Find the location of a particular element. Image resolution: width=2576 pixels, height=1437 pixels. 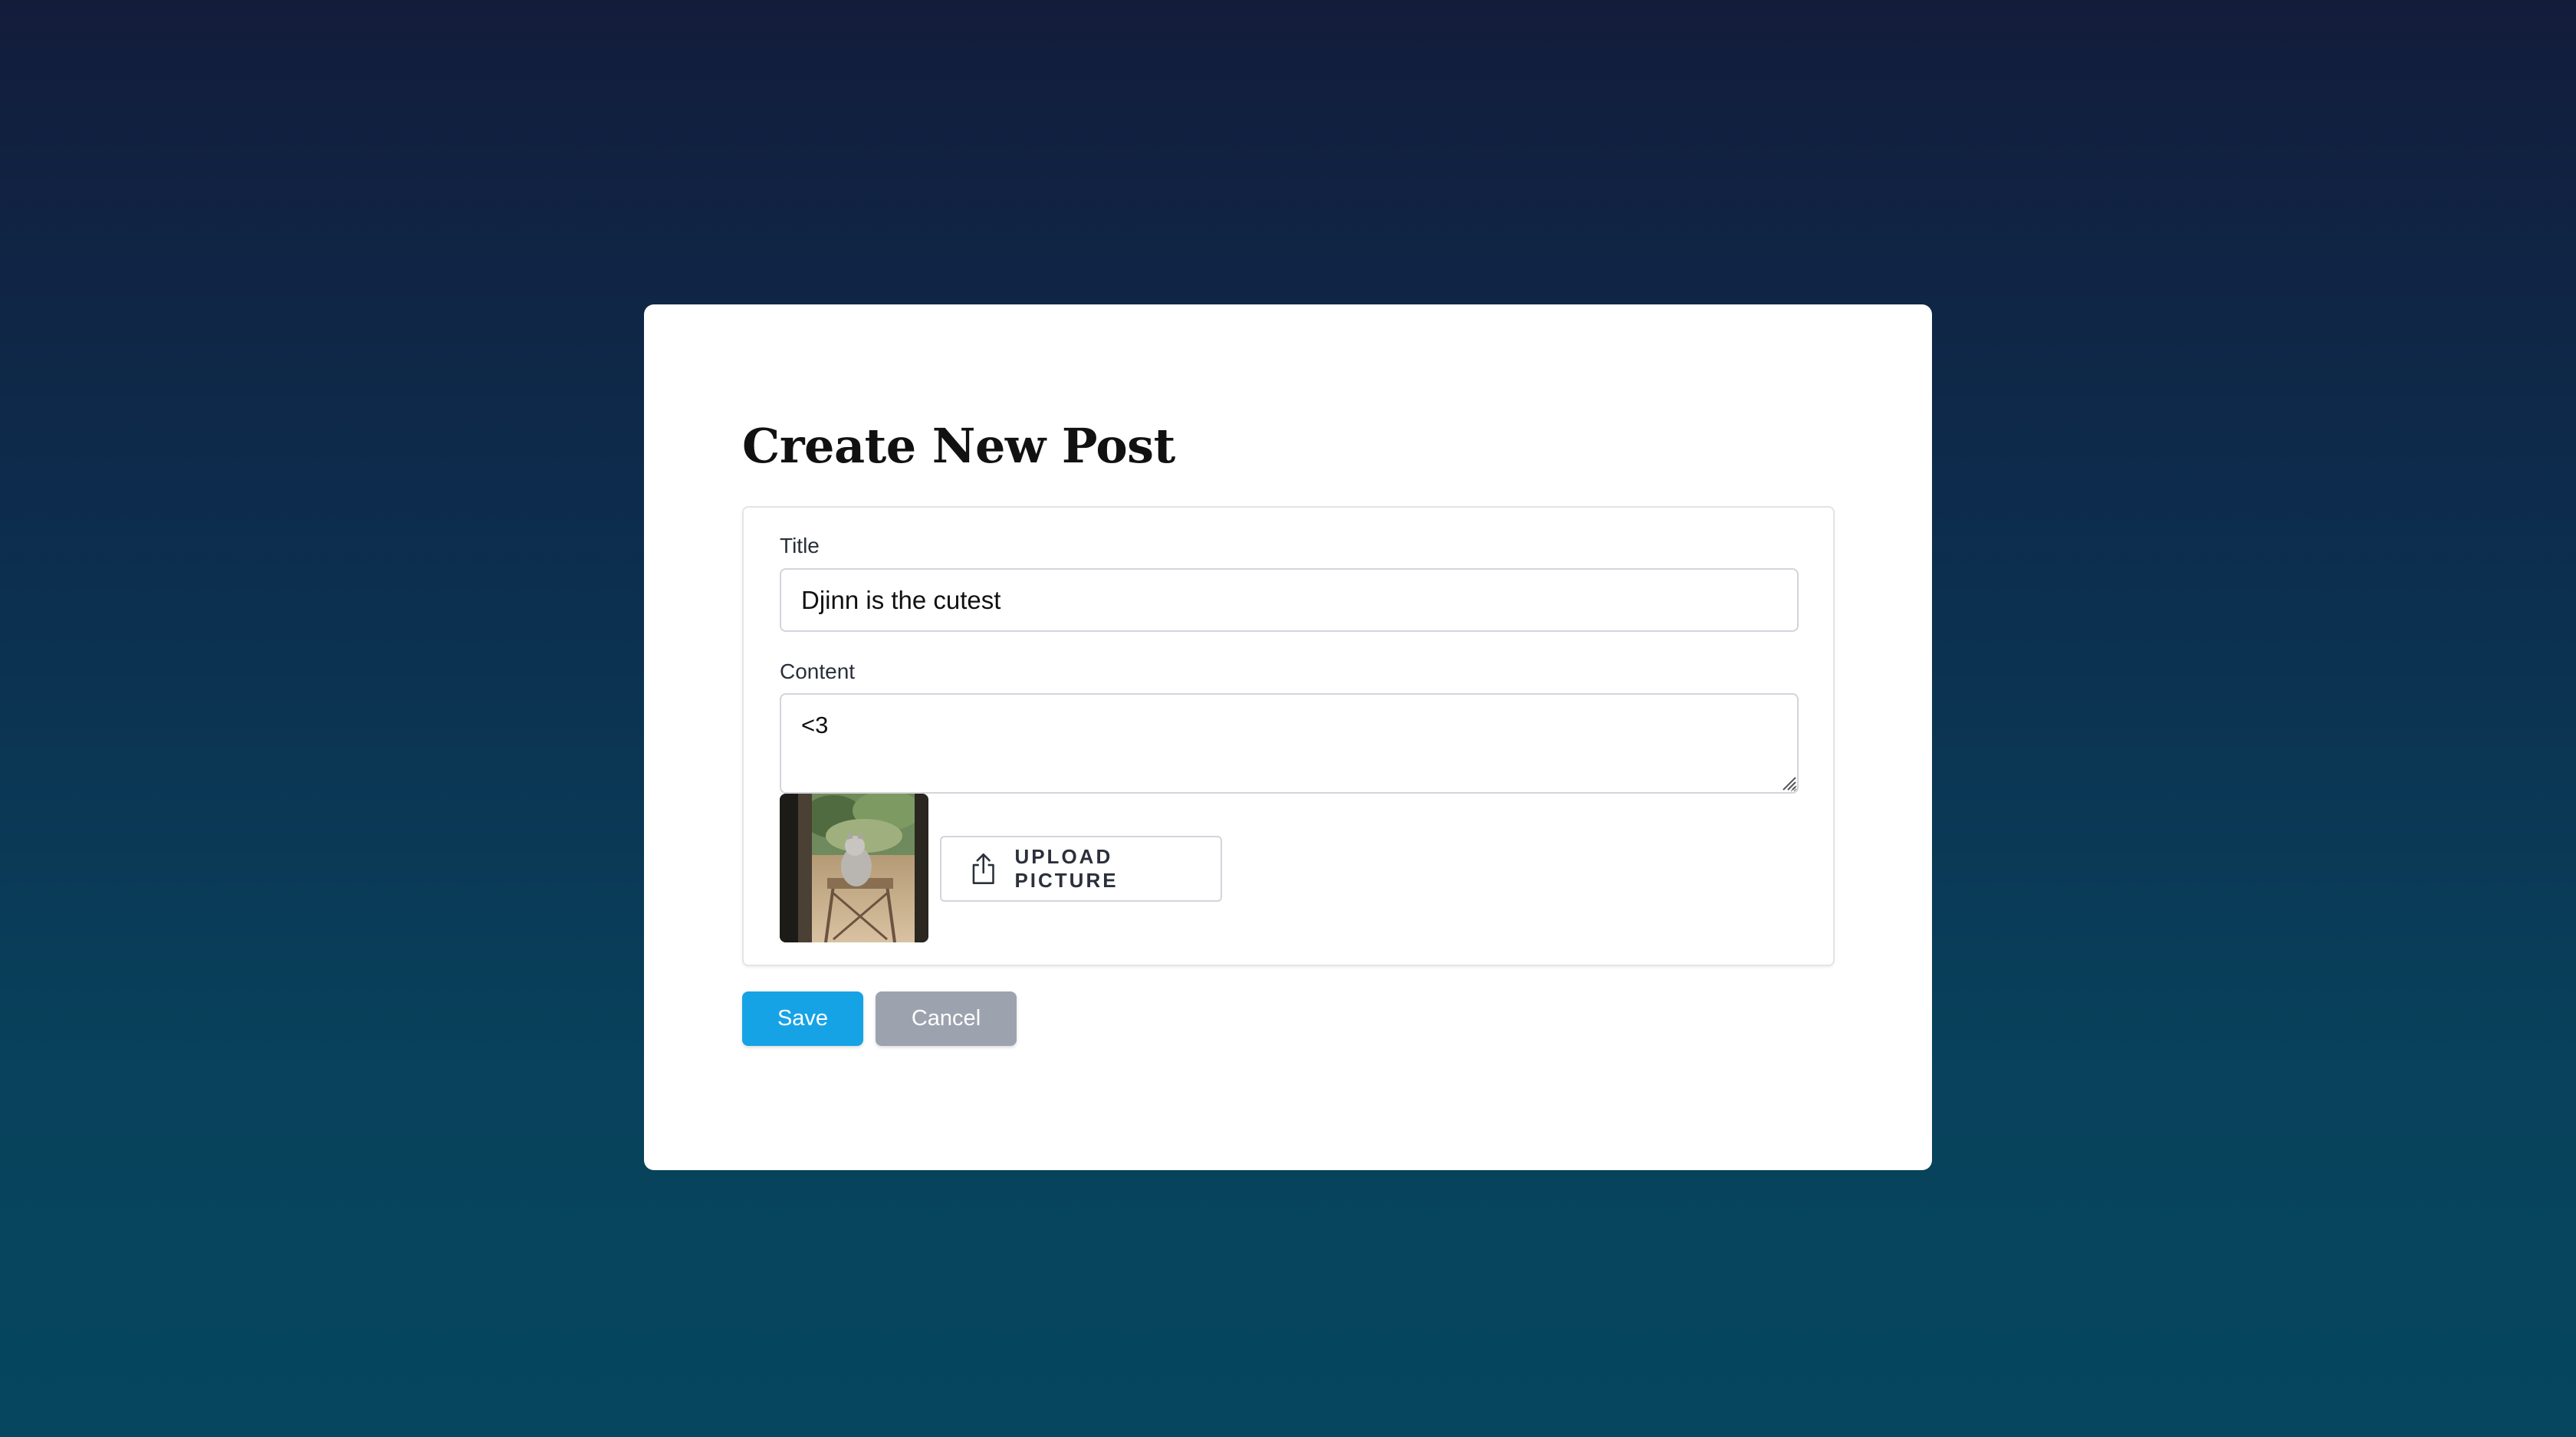

cancel-button: Cancel is located at coordinates (946, 1018).